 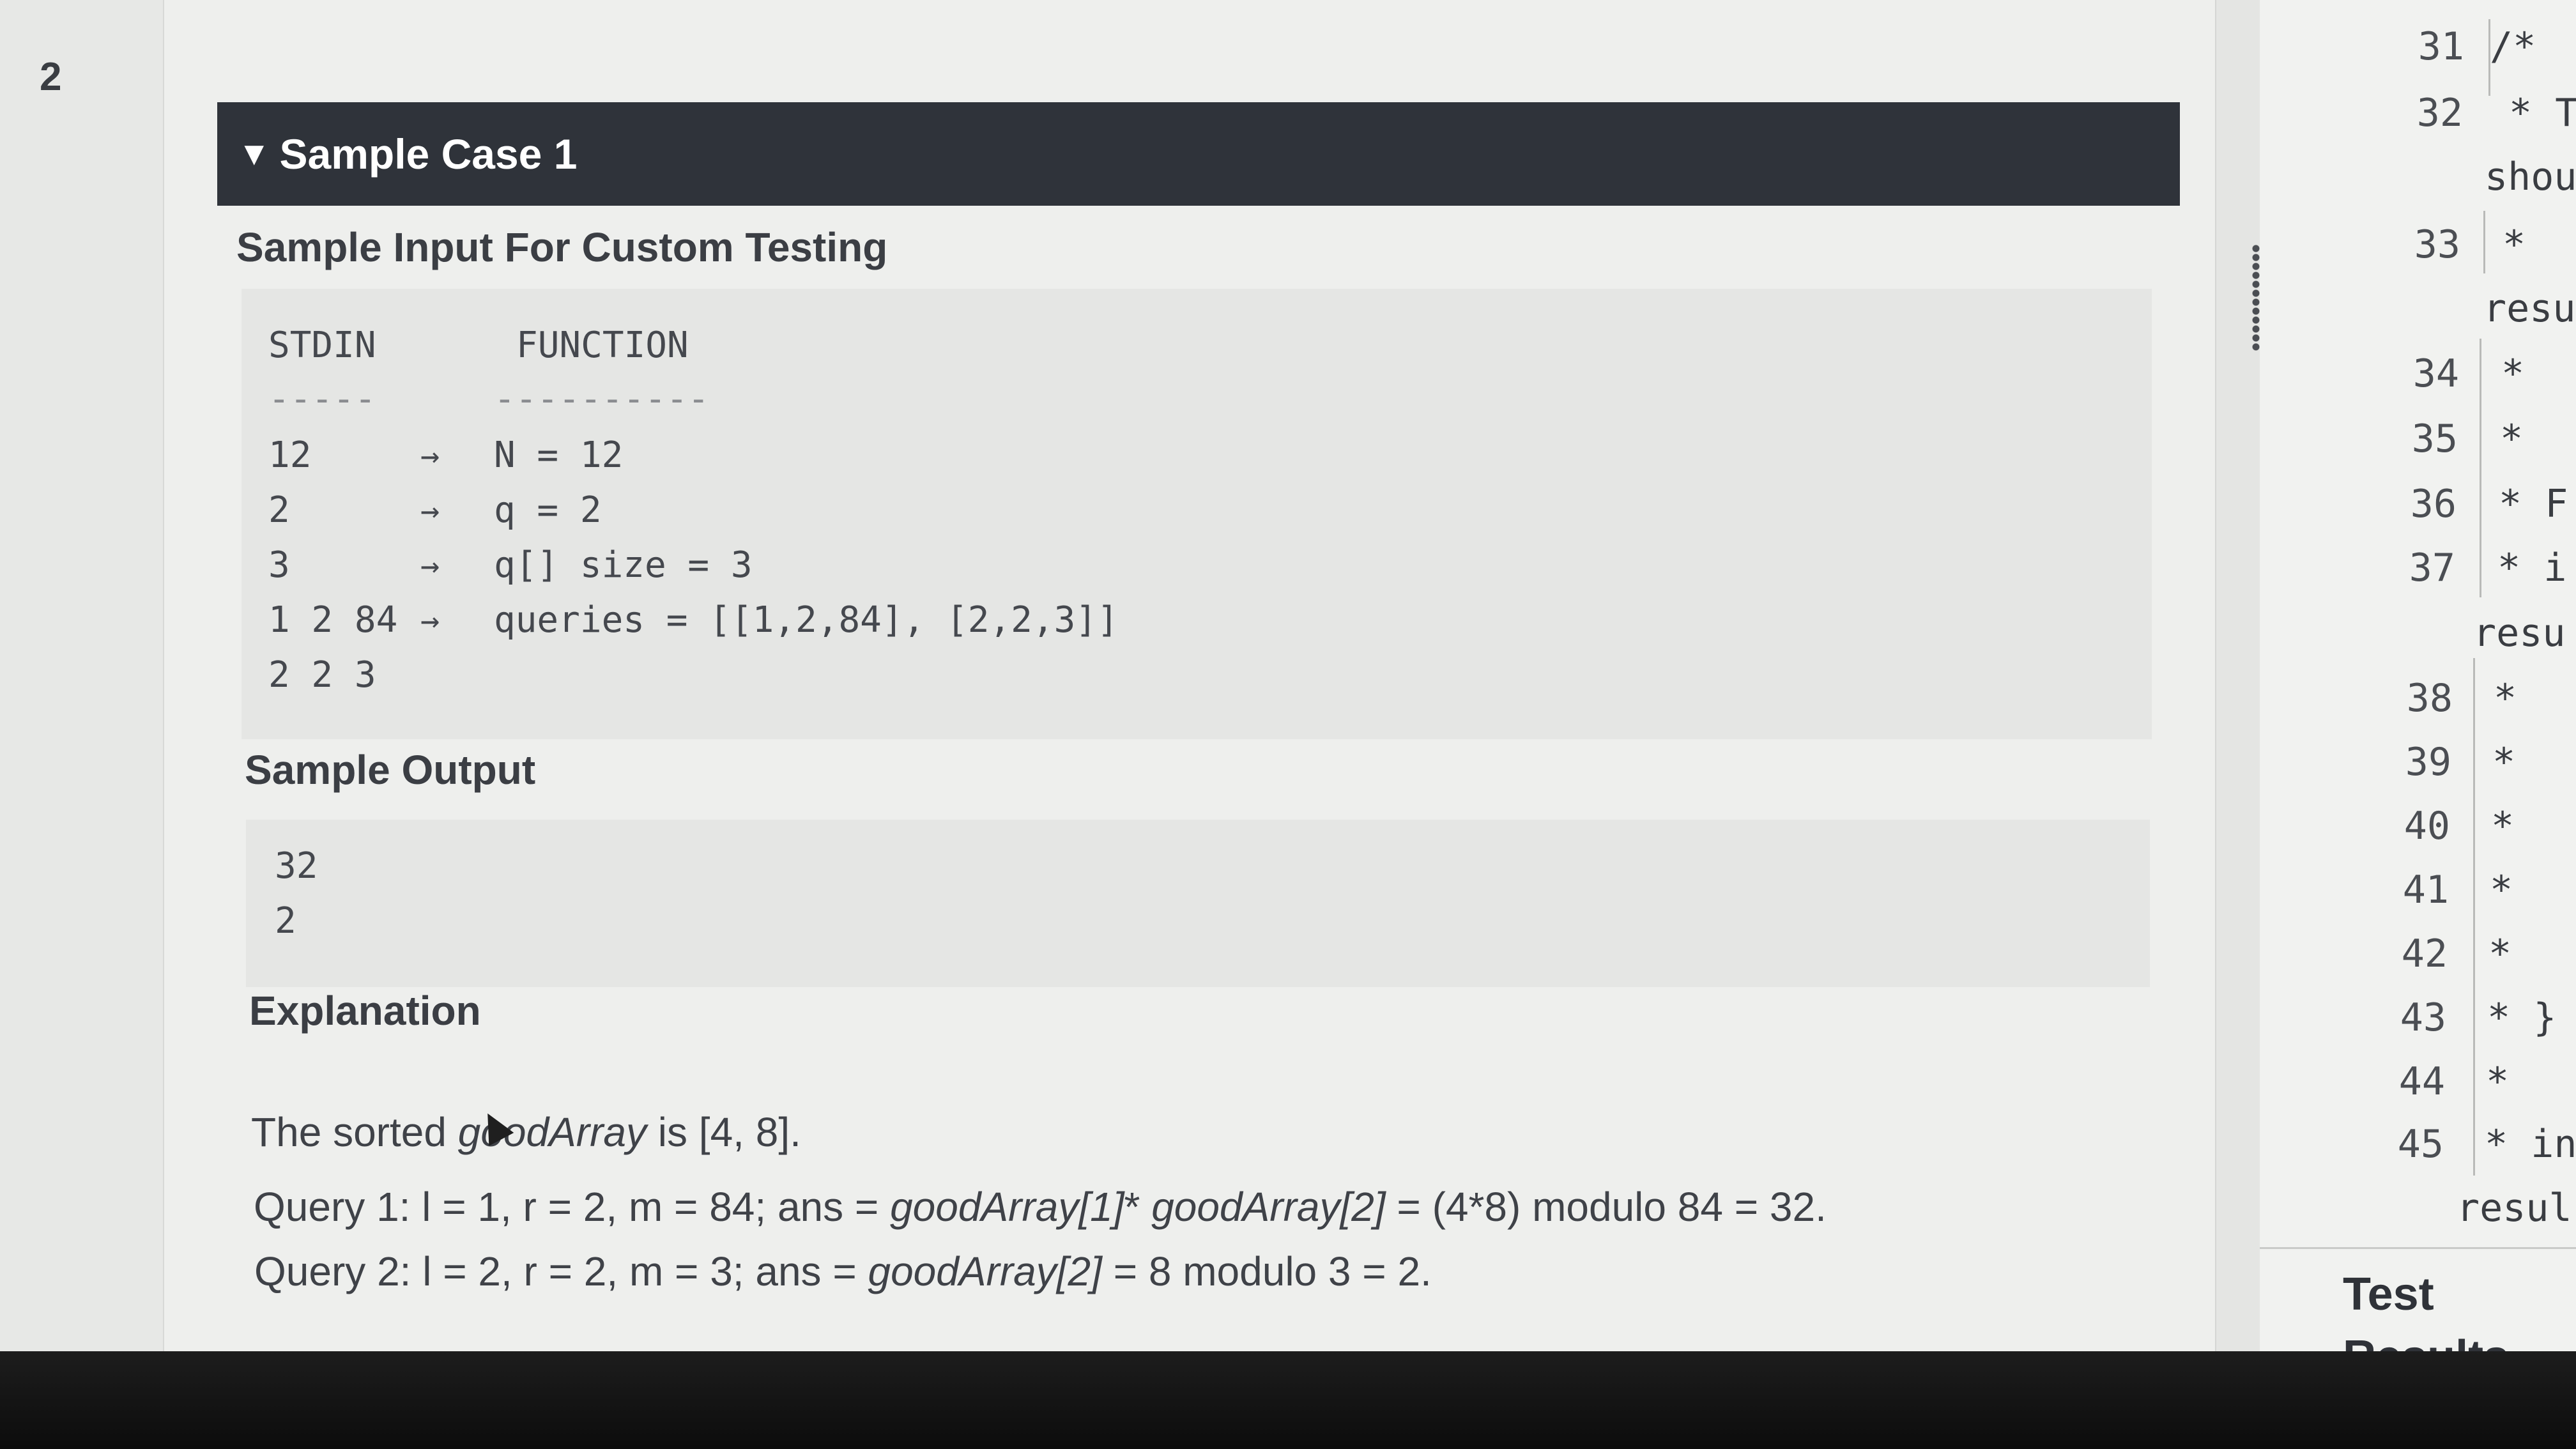 I want to click on sample-input-heading: Sample Input For Custom Testing, so click(x=562, y=247).